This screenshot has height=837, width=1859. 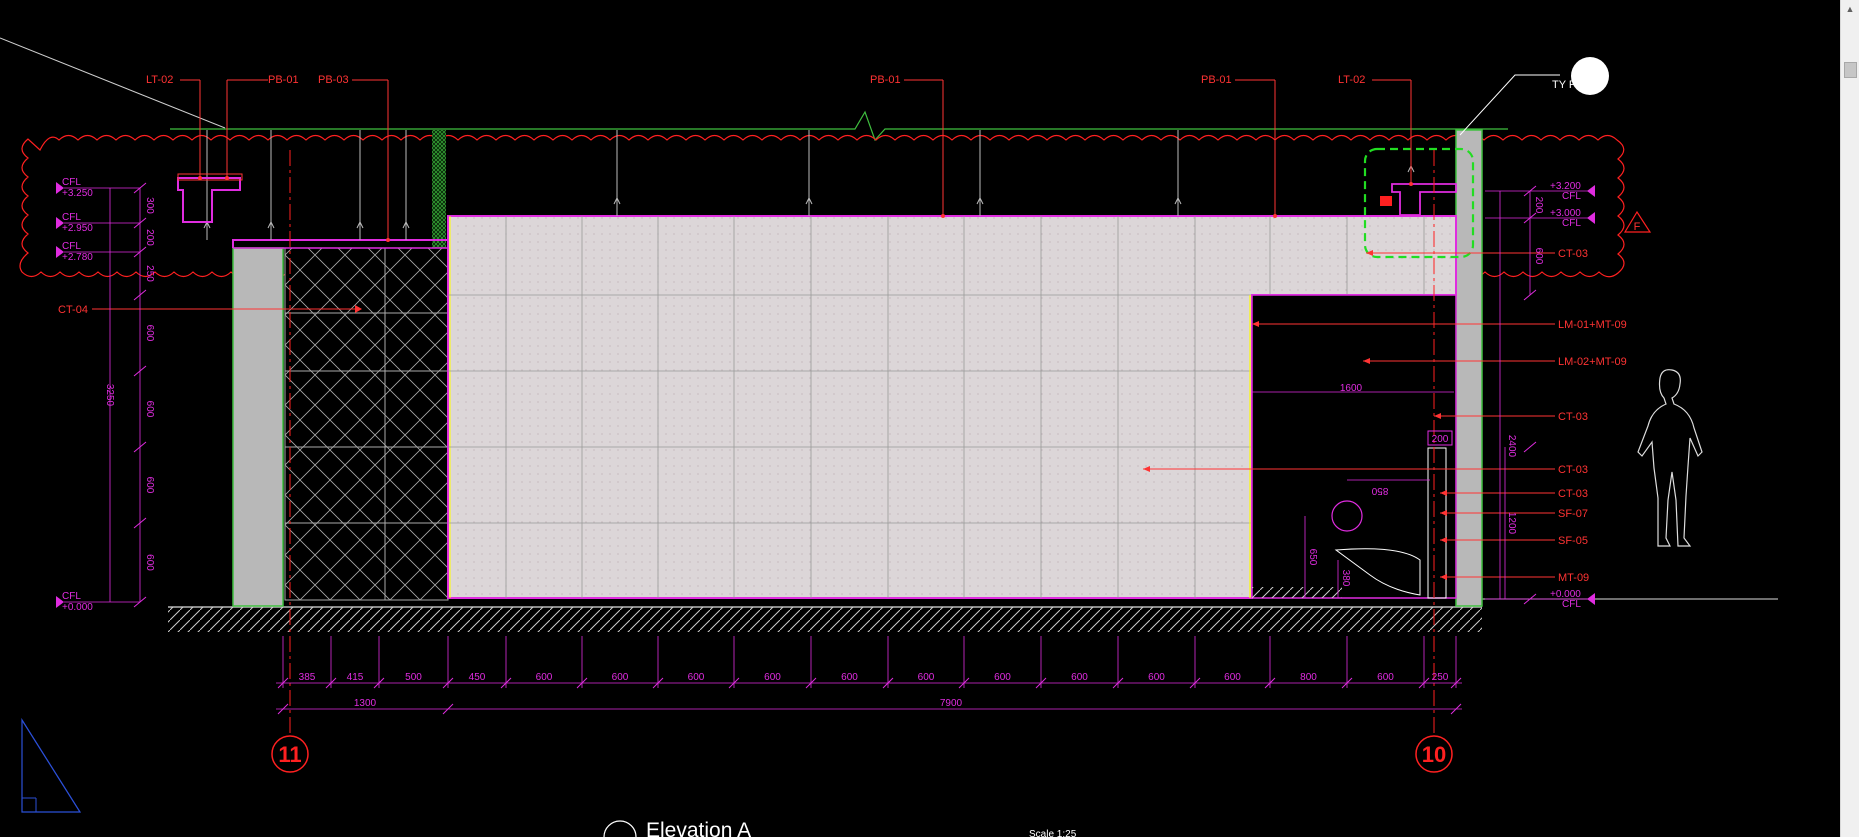 I want to click on pelmet-detail-right, so click(x=1424, y=199).